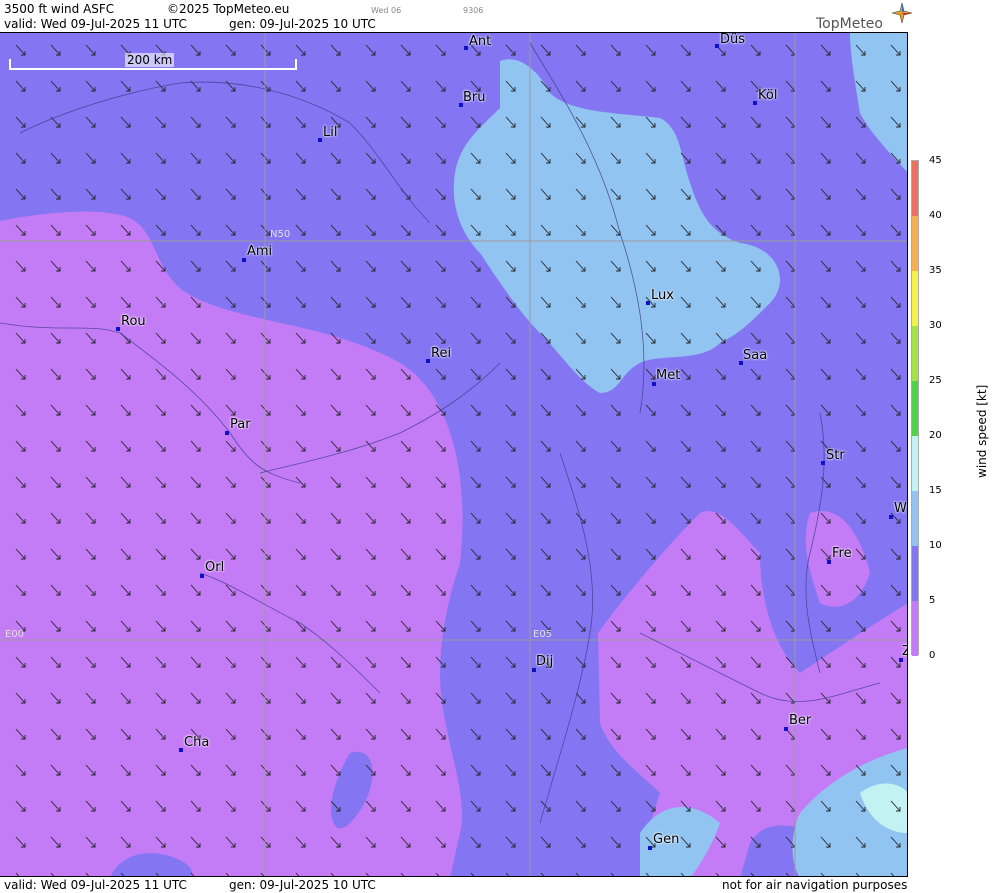 This screenshot has width=1000, height=893. I want to click on valid-time: valid: Wed 09-Jul-2025 11 UTC, so click(95, 24).